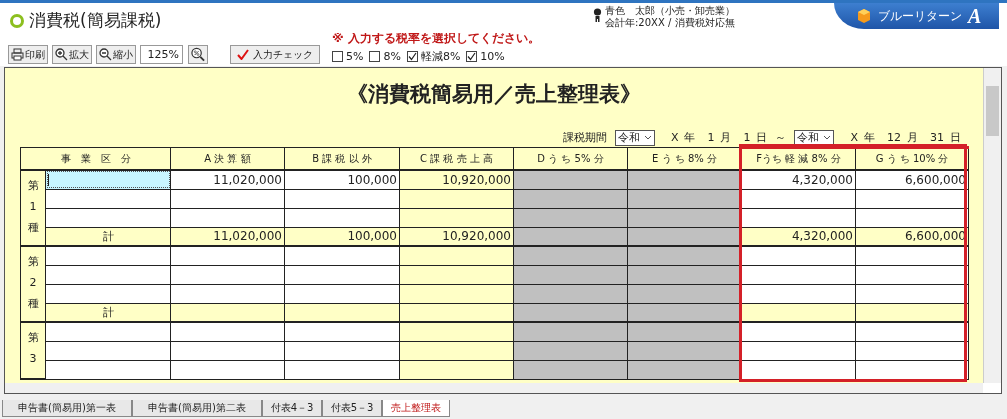 This screenshot has width=1007, height=419. Describe the element at coordinates (292, 408) in the screenshot. I see `sheet-tab: 付表4－3` at that location.